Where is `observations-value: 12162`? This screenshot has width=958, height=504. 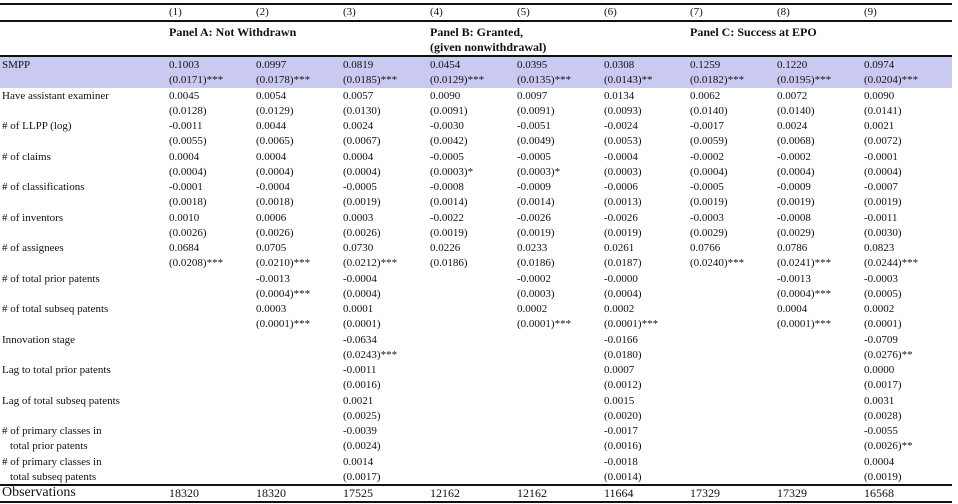
observations-value: 12162 is located at coordinates (532, 493).